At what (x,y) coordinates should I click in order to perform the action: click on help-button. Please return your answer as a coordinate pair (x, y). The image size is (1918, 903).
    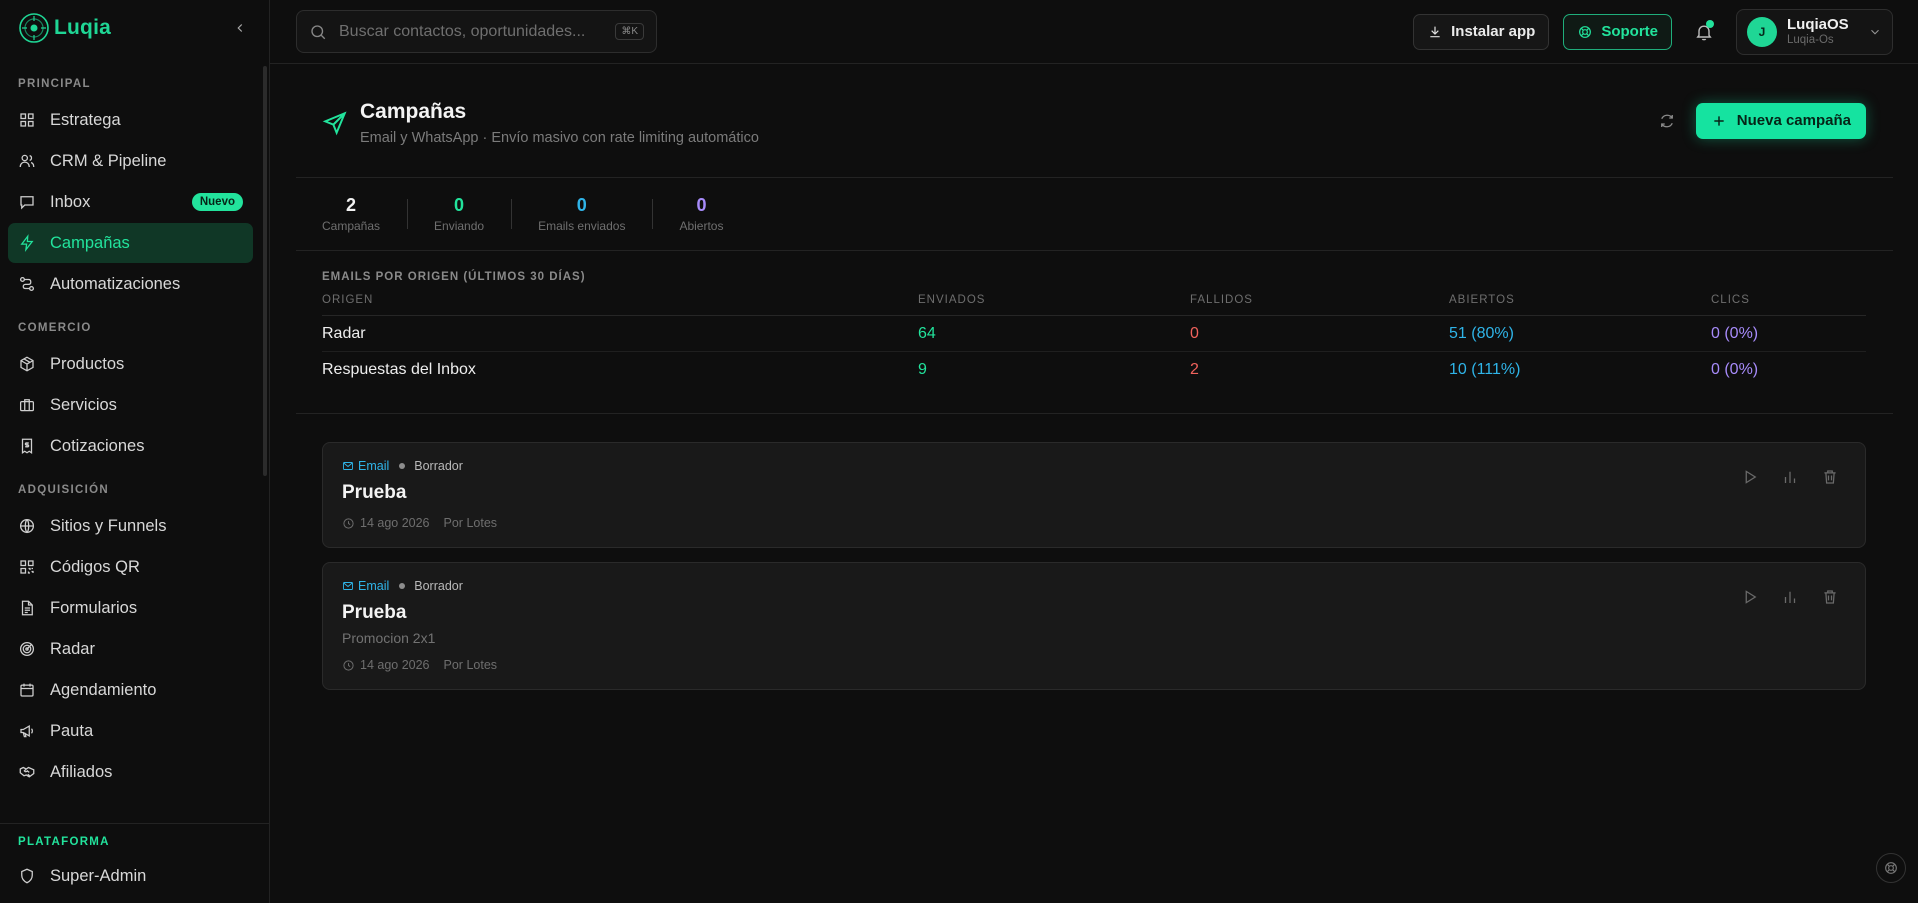
    Looking at the image, I should click on (1891, 868).